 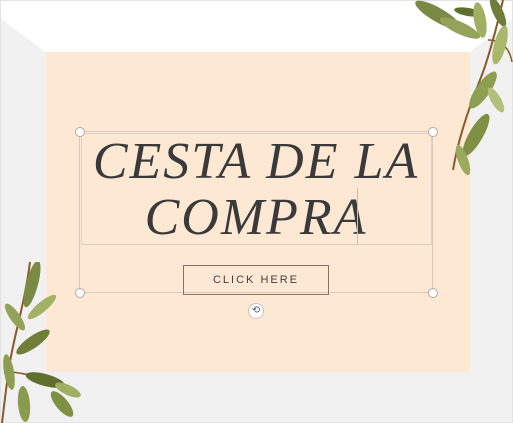 What do you see at coordinates (256, 311) in the screenshot?
I see `rotate-icon: ⟲` at bounding box center [256, 311].